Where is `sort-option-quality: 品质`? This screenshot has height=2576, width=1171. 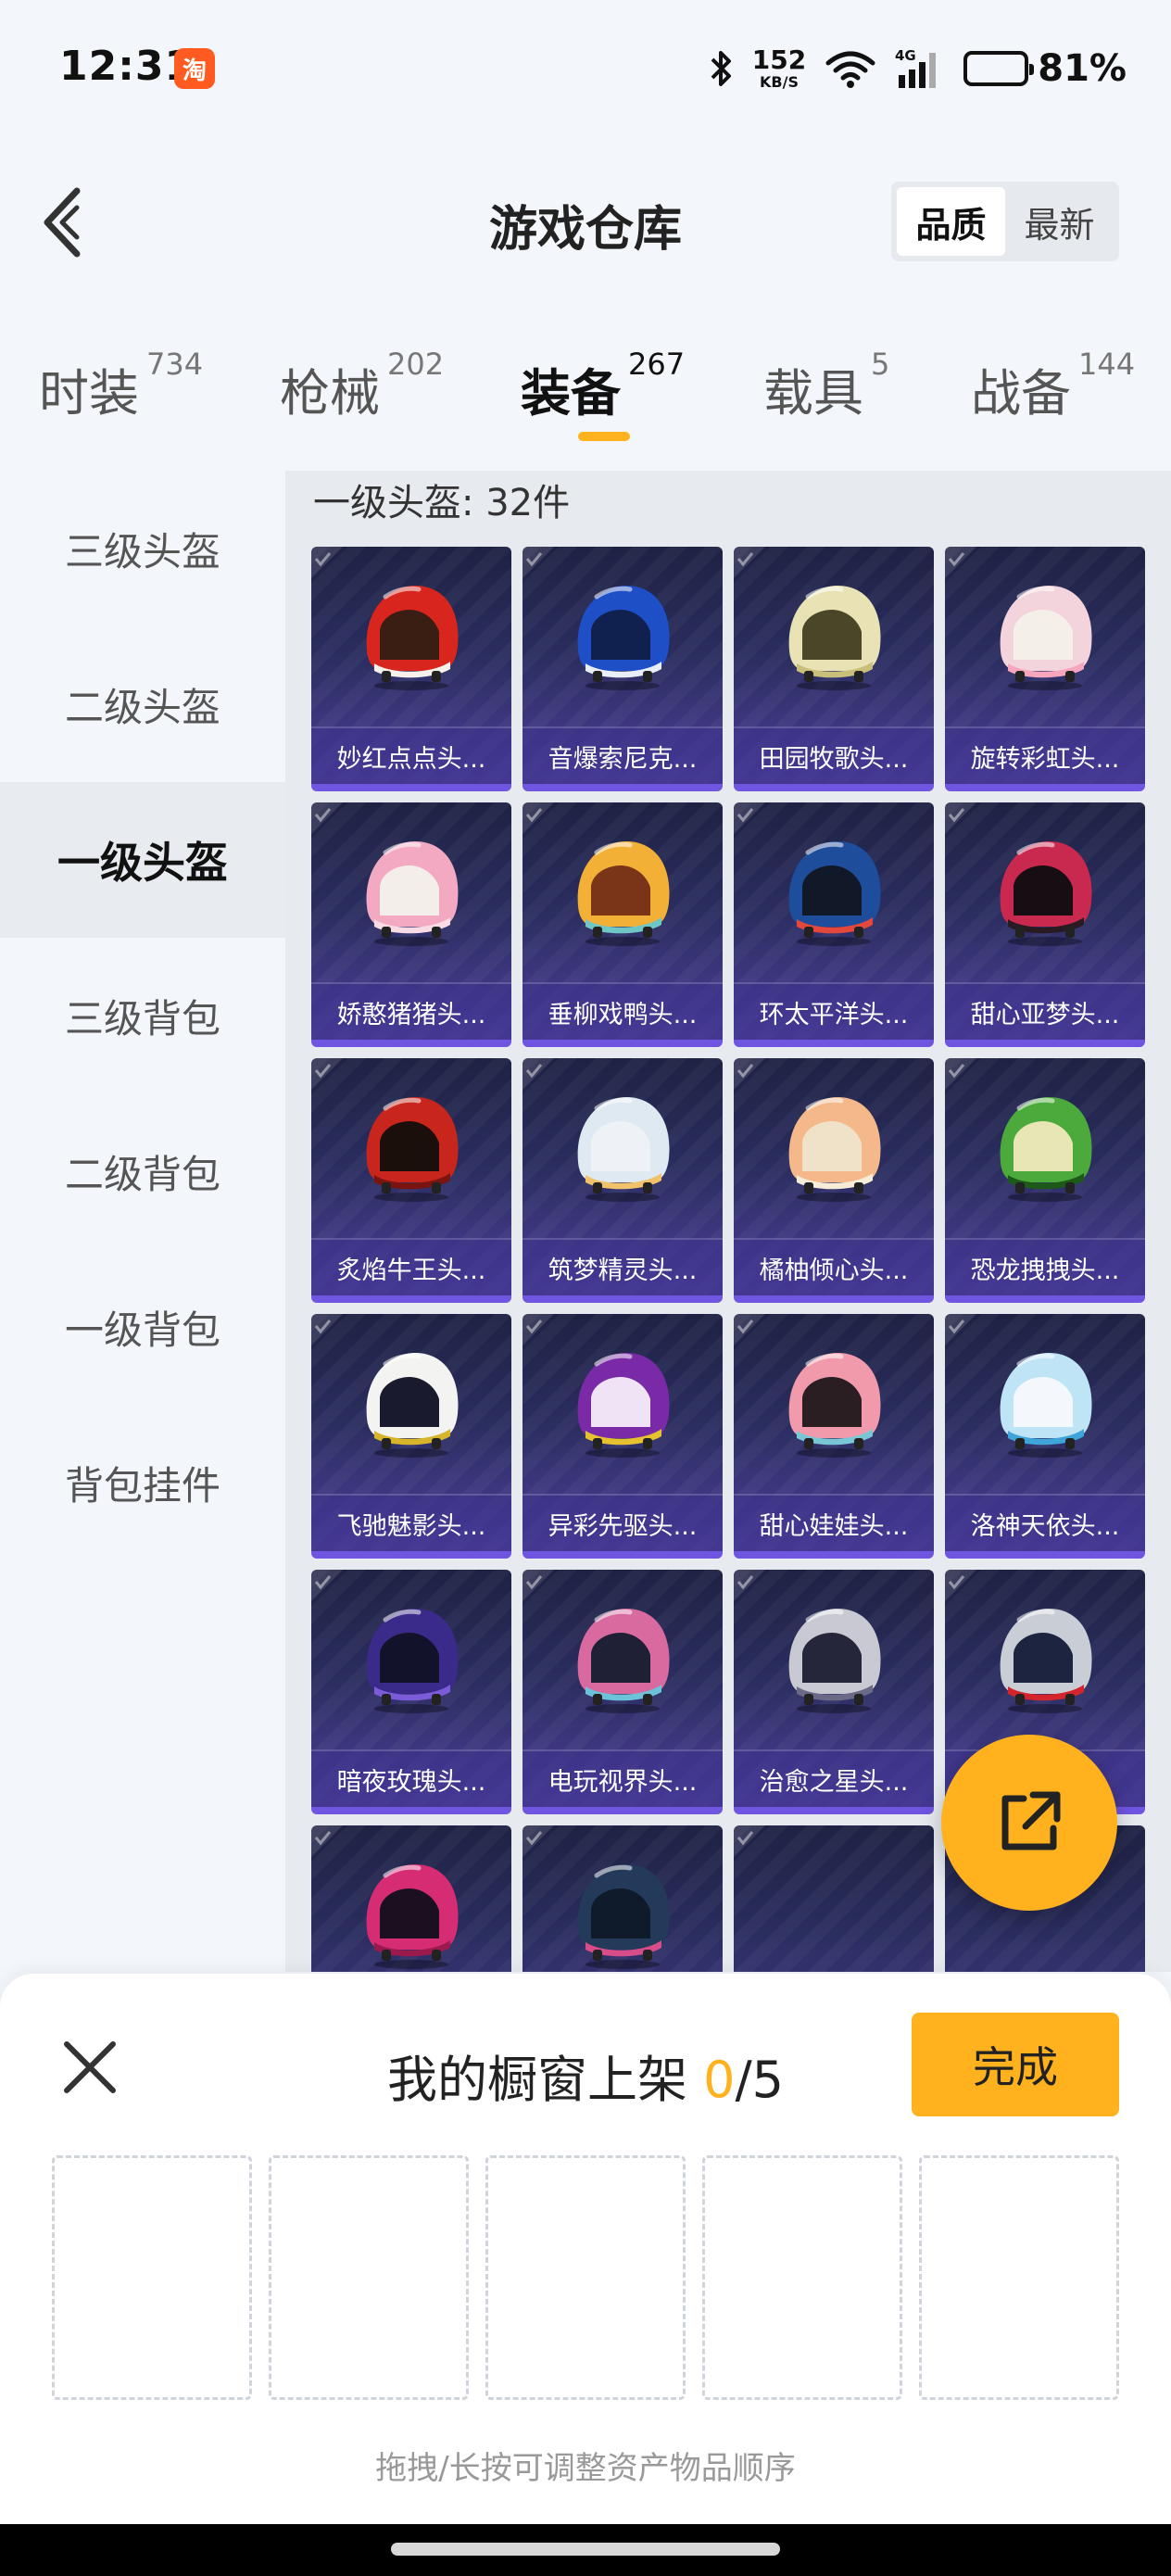 sort-option-quality: 品质 is located at coordinates (951, 221).